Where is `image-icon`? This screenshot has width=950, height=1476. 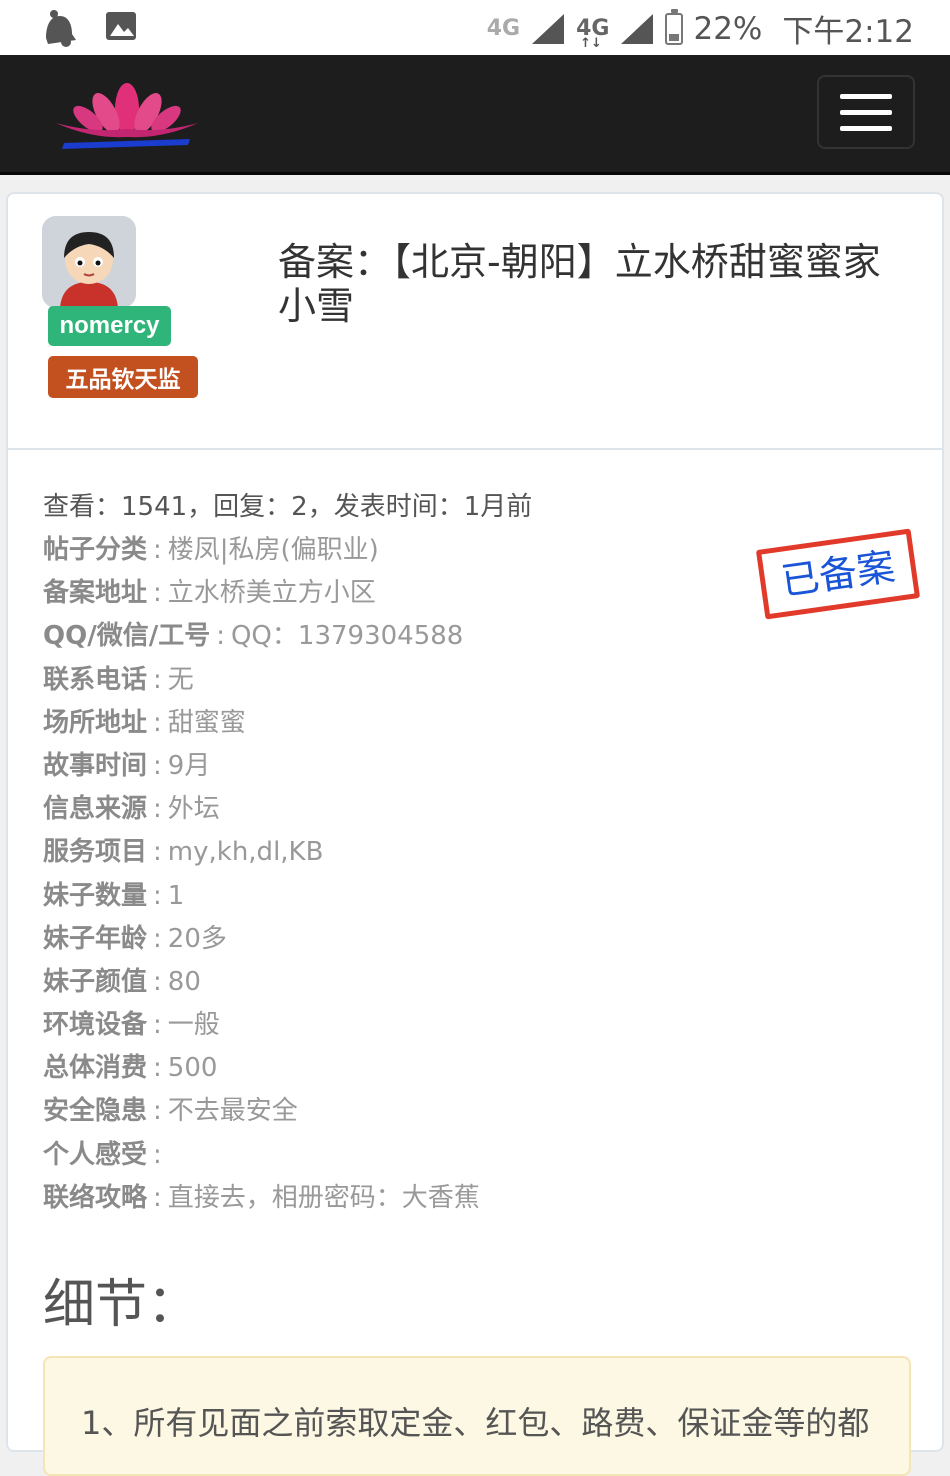 image-icon is located at coordinates (121, 26).